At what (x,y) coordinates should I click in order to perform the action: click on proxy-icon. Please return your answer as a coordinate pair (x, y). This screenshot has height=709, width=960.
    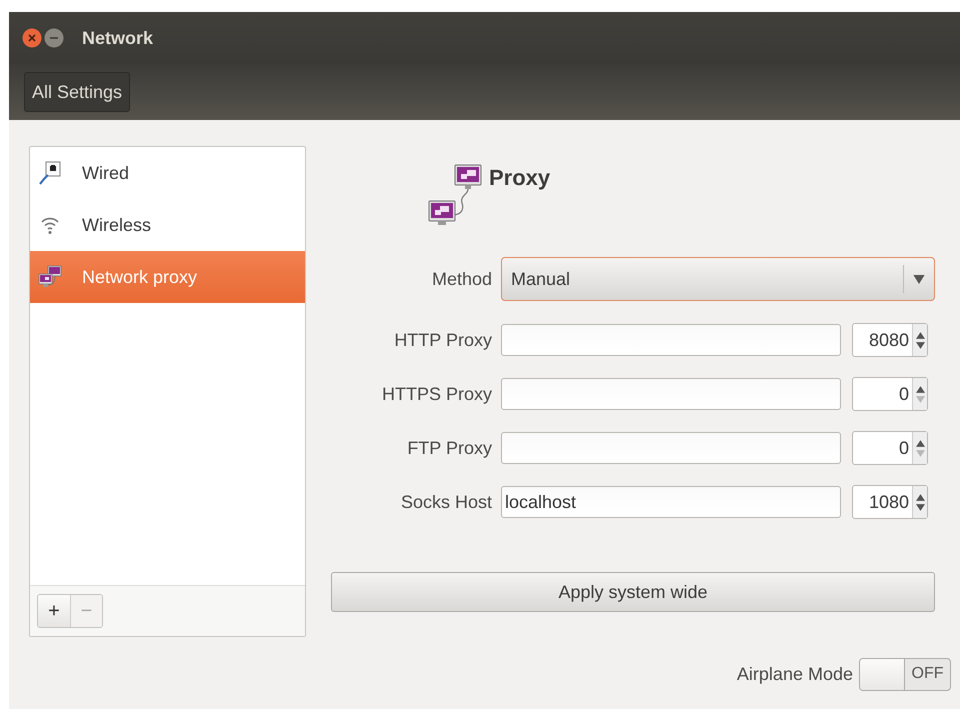
    Looking at the image, I should click on (50, 277).